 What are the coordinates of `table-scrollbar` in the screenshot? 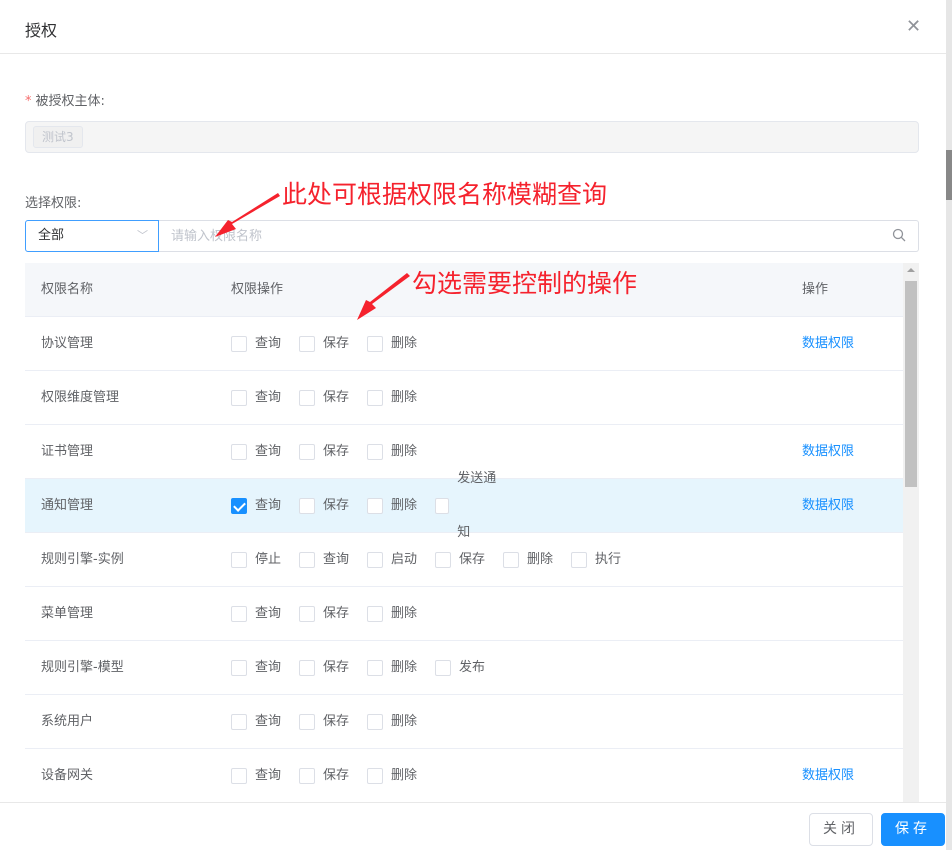 It's located at (911, 533).